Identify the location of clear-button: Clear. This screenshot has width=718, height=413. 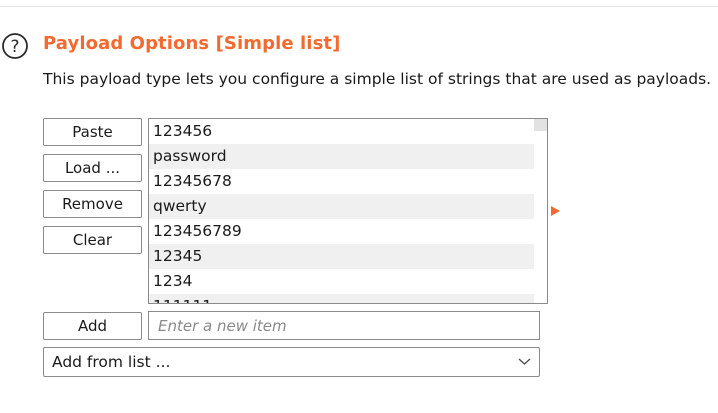
(92, 240).